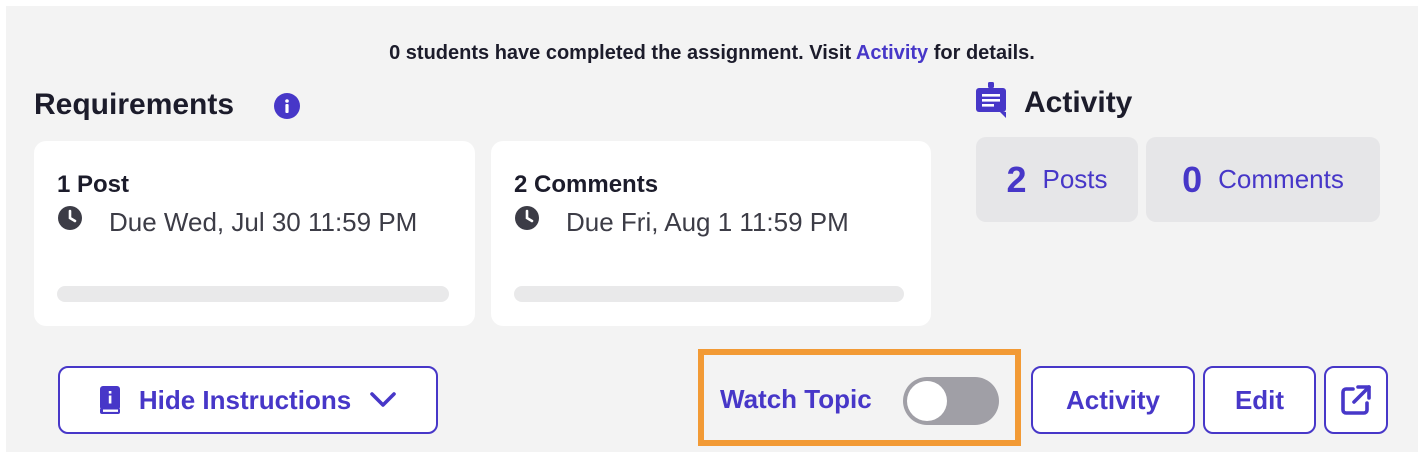 This screenshot has width=1418, height=452. I want to click on requirement-title: 1 Post, so click(93, 184).